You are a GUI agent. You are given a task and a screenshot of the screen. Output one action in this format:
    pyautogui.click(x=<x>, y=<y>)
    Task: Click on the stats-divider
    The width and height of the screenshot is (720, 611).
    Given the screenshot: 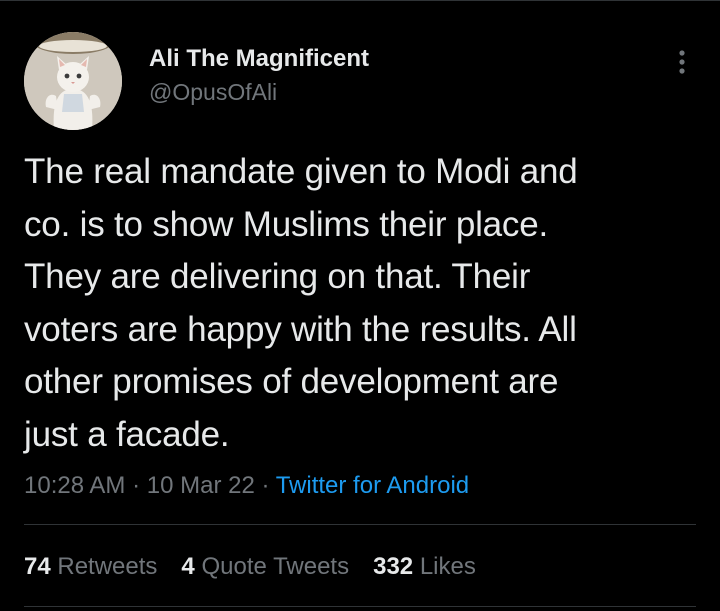 What is the action you would take?
    pyautogui.click(x=360, y=606)
    